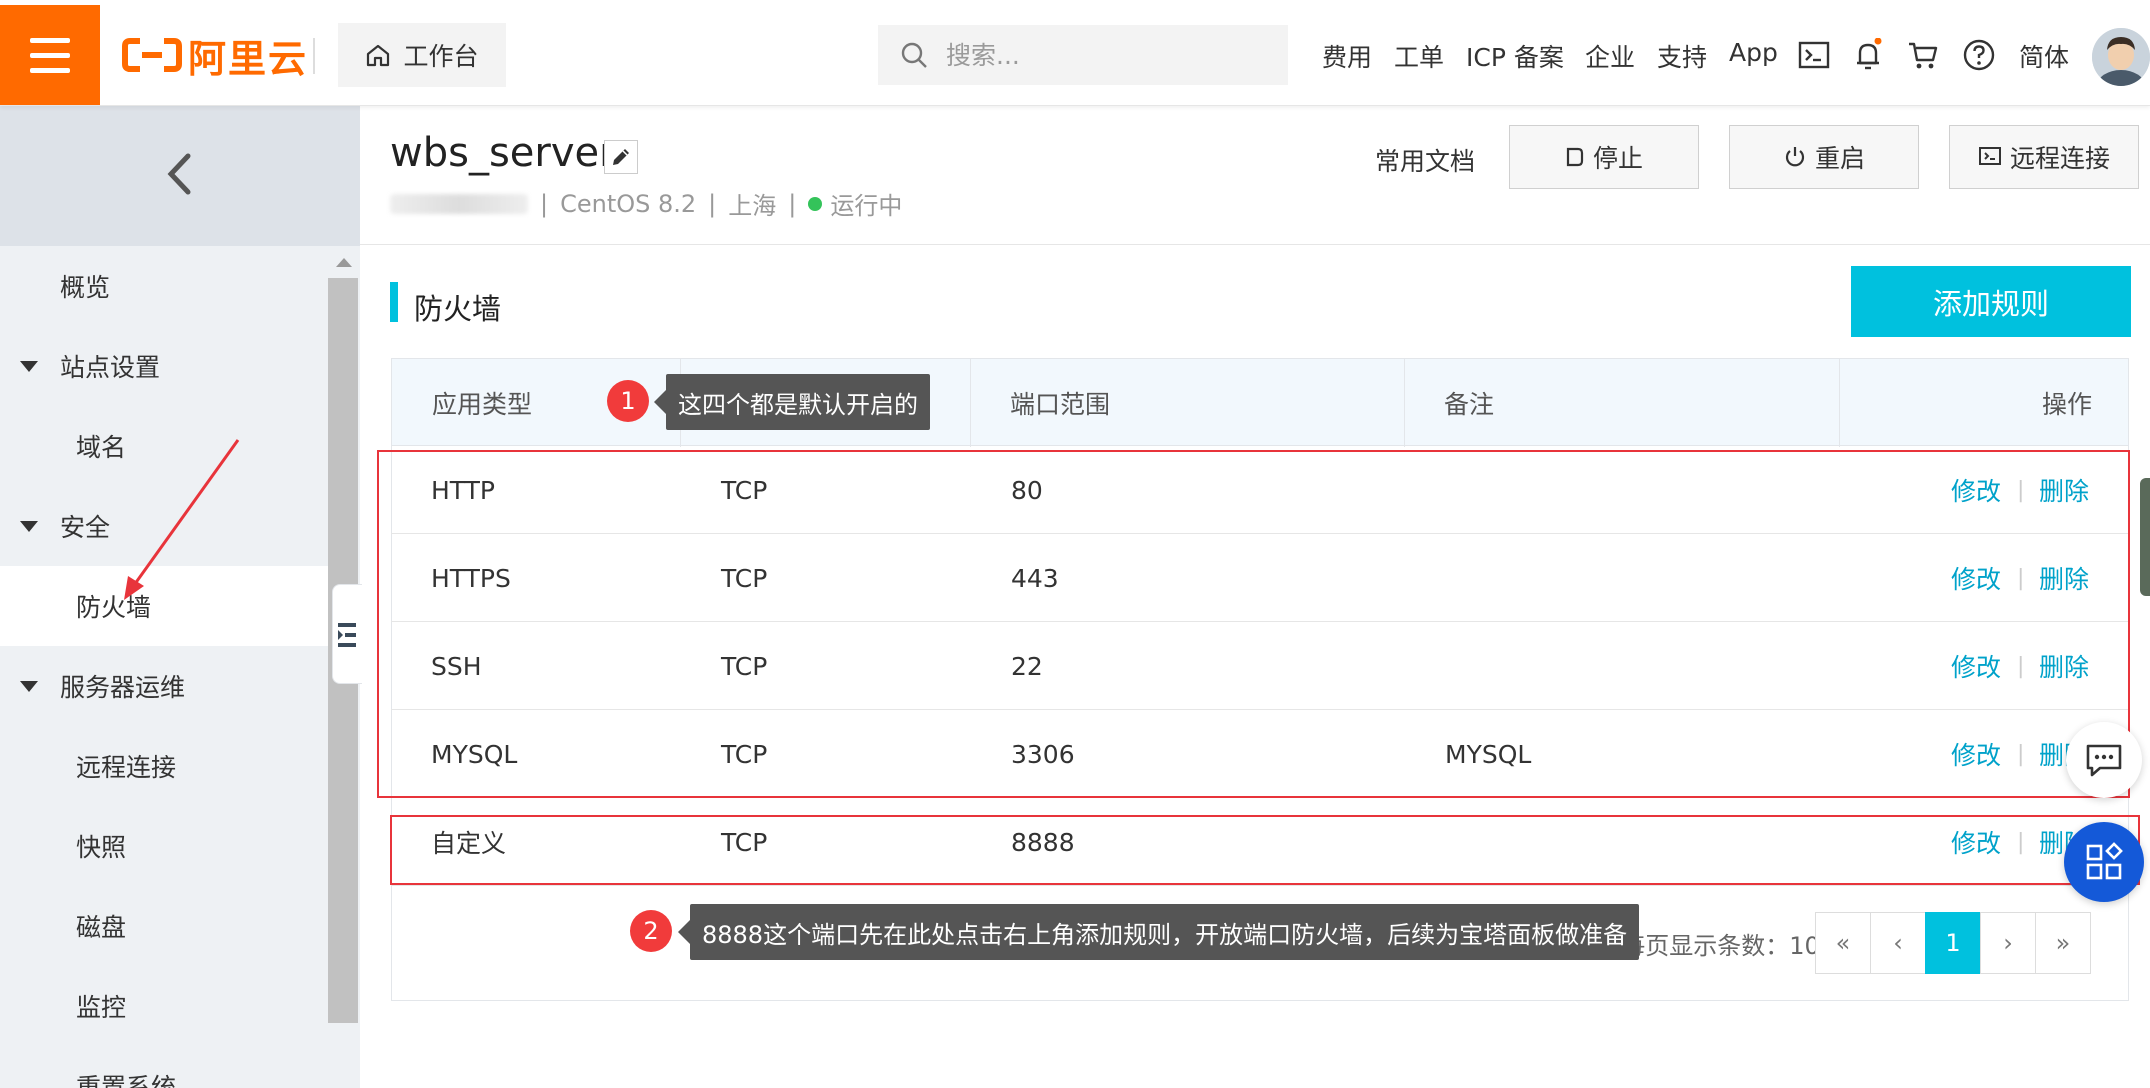  What do you see at coordinates (1814, 55) in the screenshot?
I see `terminal-icon` at bounding box center [1814, 55].